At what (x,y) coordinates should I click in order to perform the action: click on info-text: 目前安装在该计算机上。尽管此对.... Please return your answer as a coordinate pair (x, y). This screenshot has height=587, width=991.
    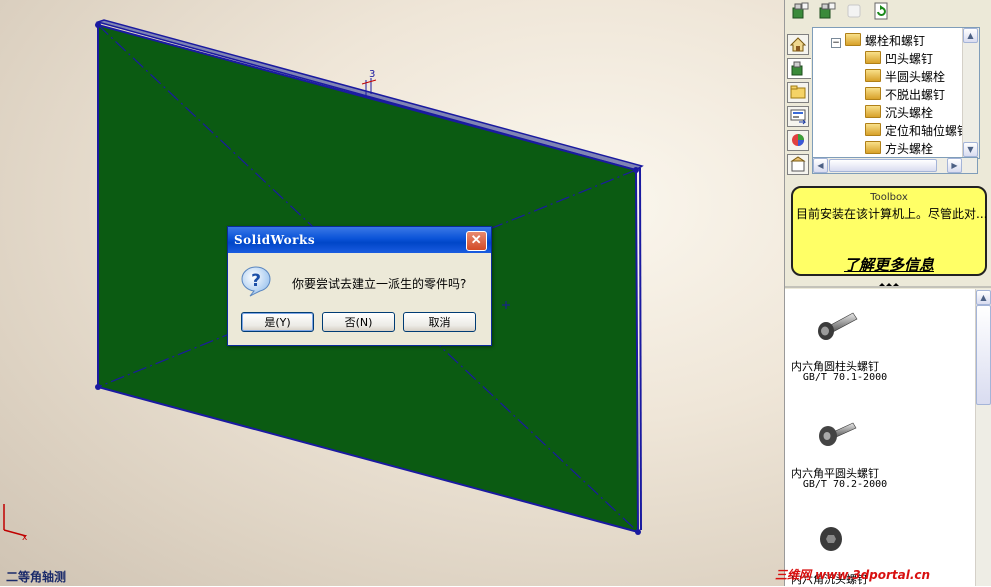
    Looking at the image, I should click on (891, 214).